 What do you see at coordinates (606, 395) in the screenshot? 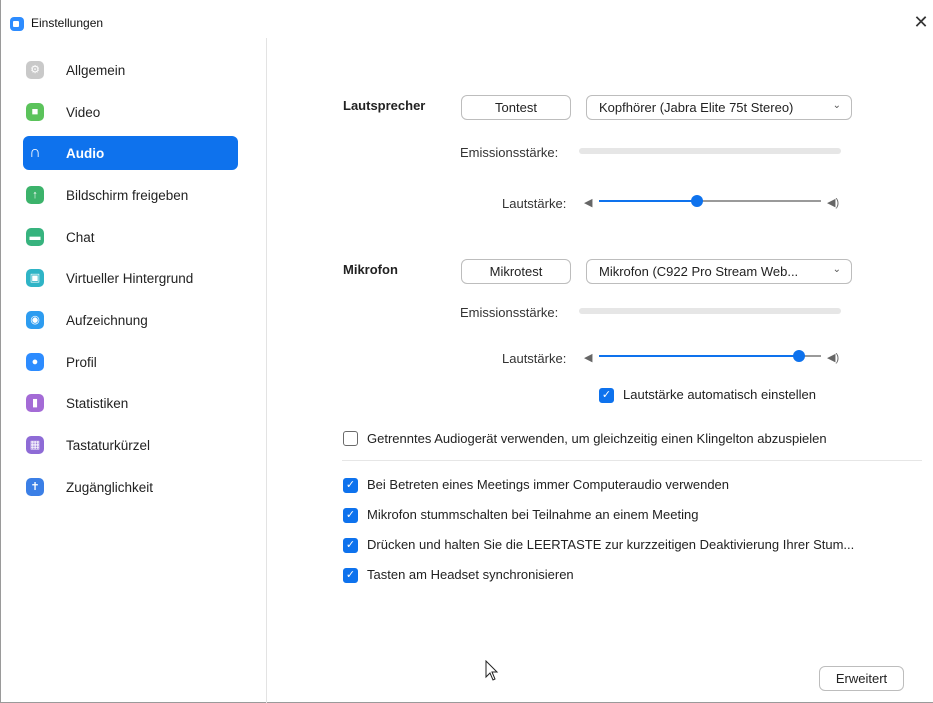
I see `auto-adjust-volume-checkbox: ✓` at bounding box center [606, 395].